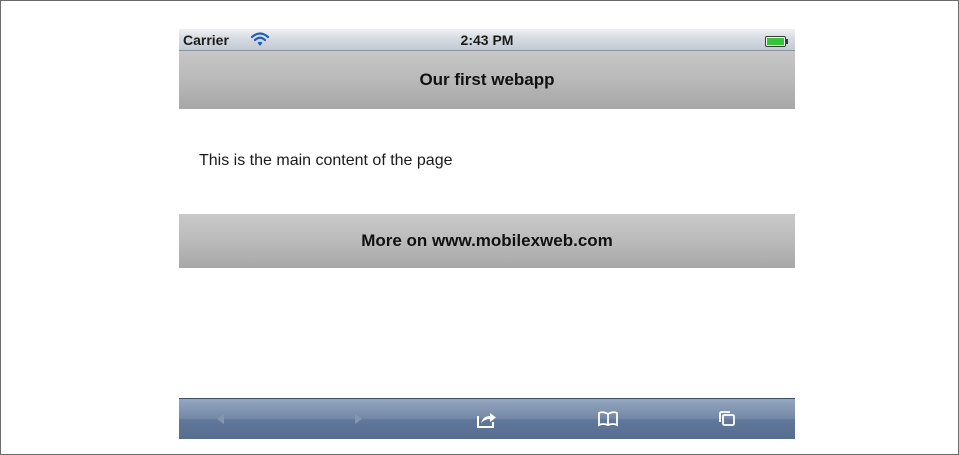 The image size is (959, 455). I want to click on status-bar: Carrier 2:43 PM, so click(487, 40).